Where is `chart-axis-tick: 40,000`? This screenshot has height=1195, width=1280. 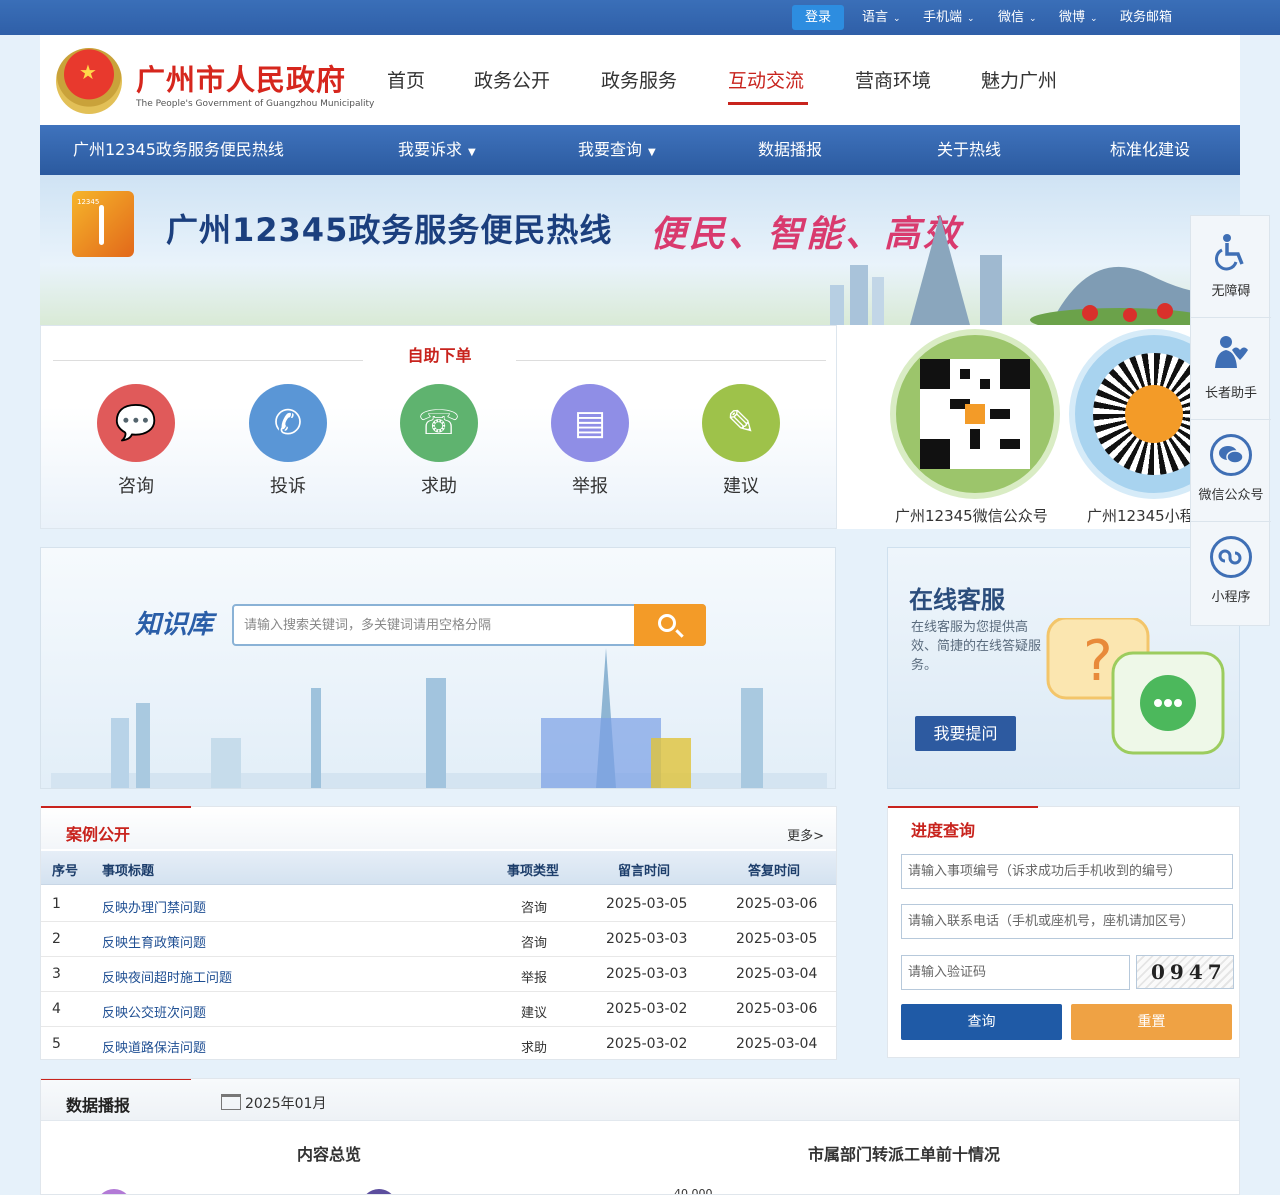 chart-axis-tick: 40,000 is located at coordinates (693, 1191).